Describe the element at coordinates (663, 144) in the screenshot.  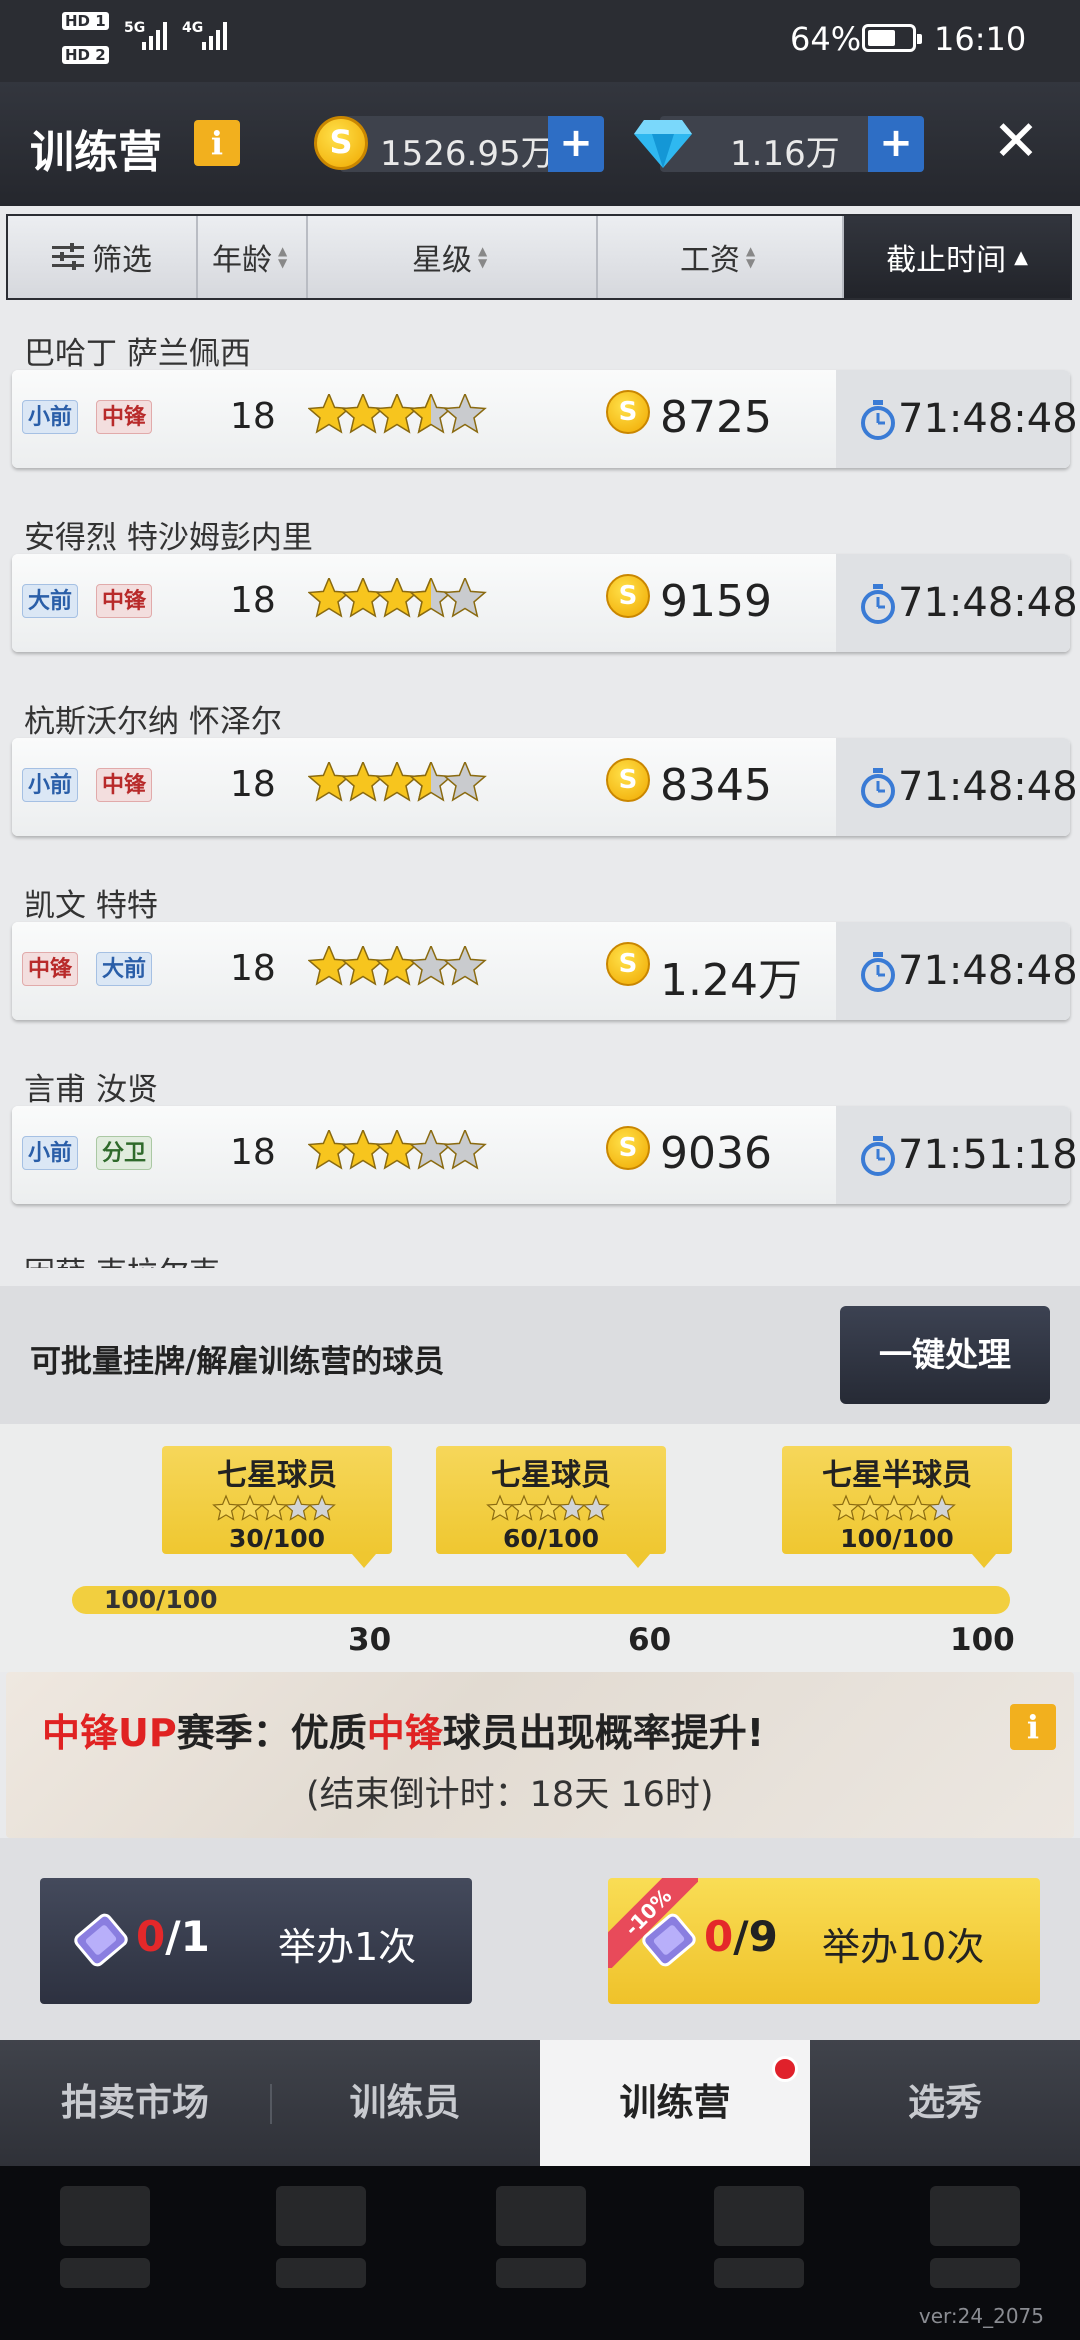
I see `diamond-icon` at that location.